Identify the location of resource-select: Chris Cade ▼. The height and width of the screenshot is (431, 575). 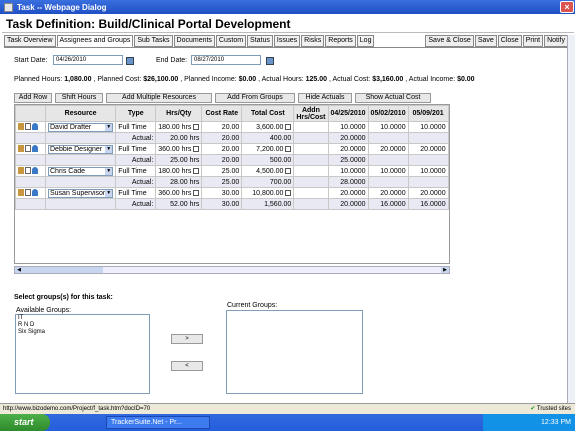
(81, 171).